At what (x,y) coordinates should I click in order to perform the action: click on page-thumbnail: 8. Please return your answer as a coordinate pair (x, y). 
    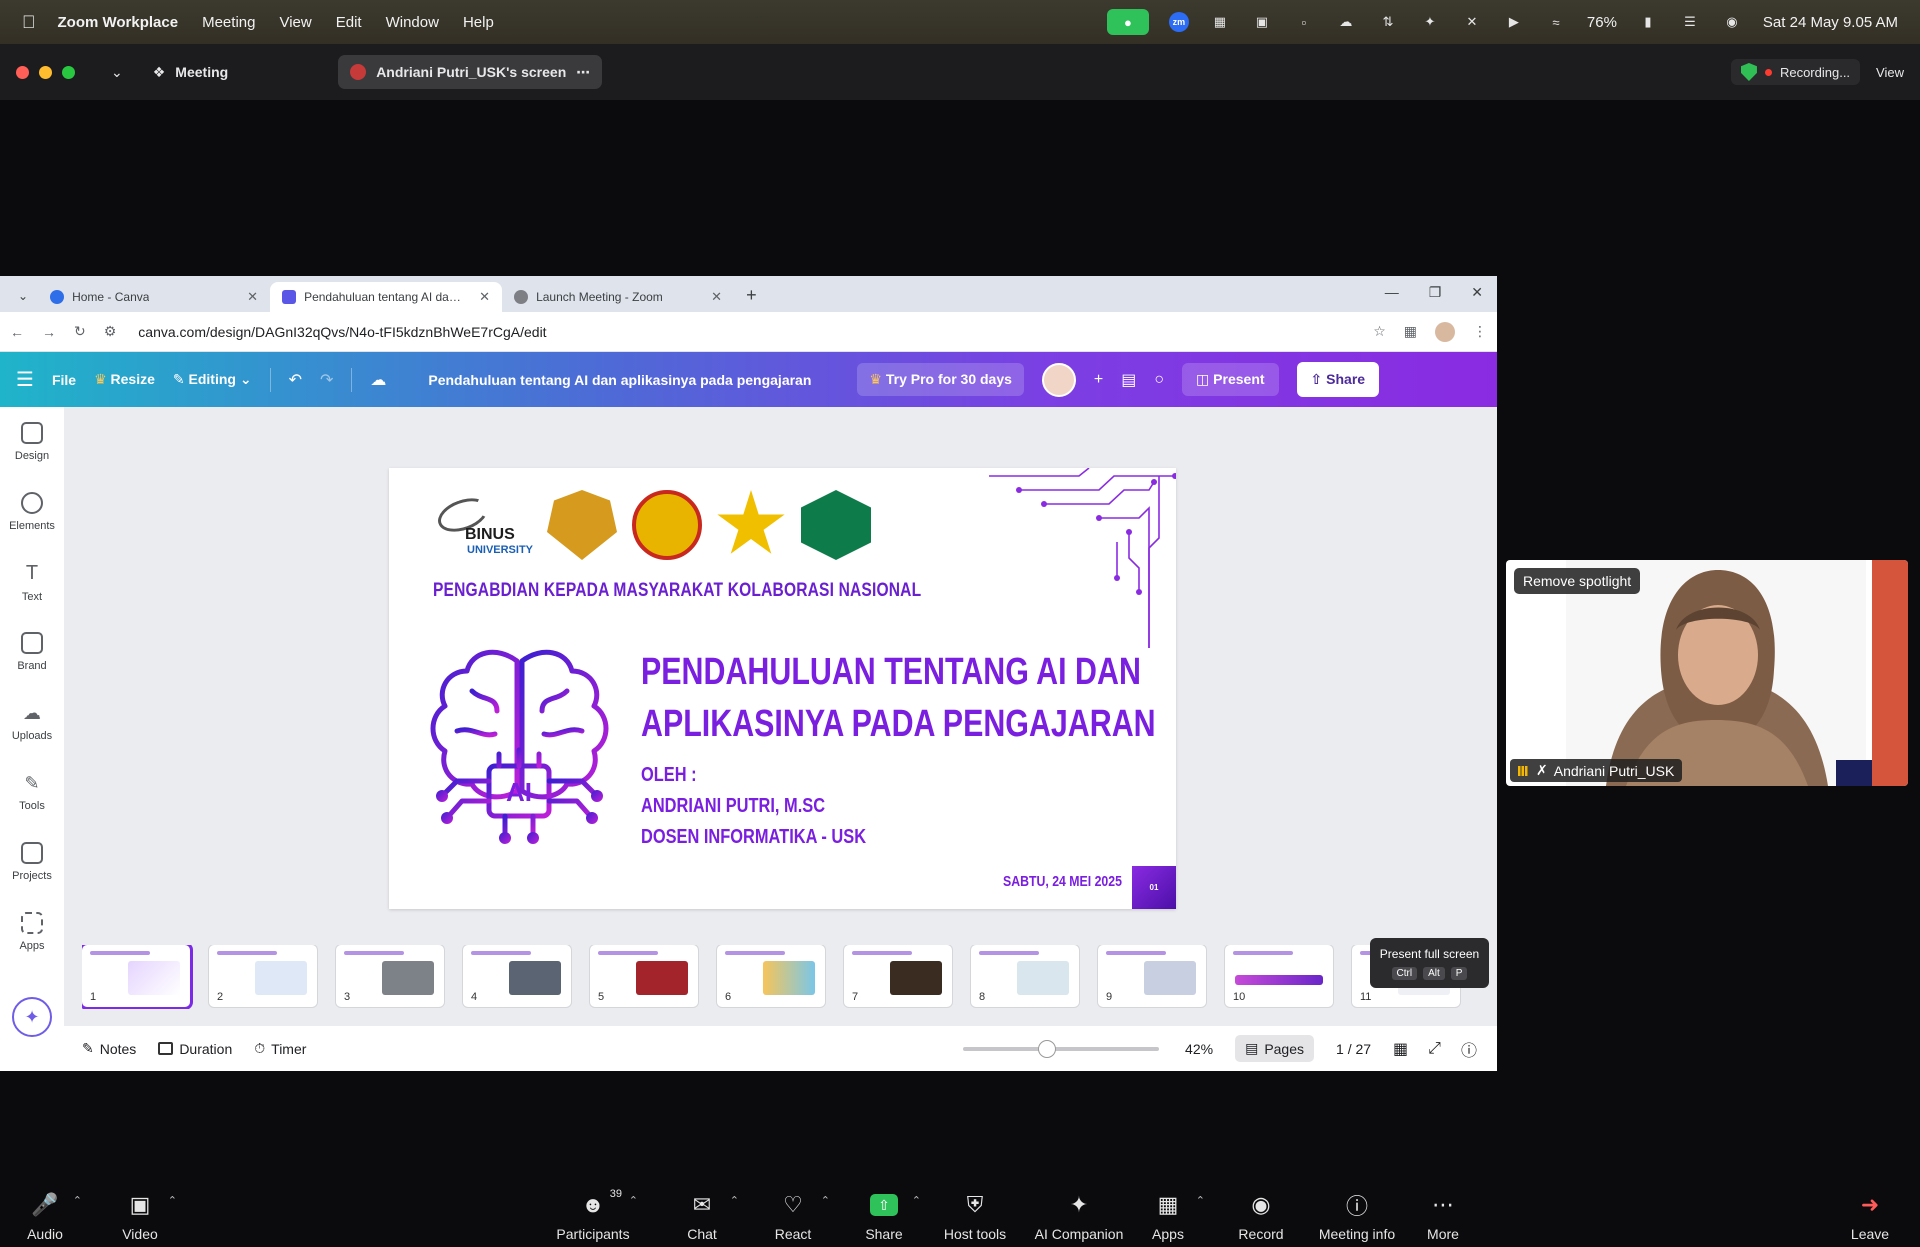
    Looking at the image, I should click on (1025, 976).